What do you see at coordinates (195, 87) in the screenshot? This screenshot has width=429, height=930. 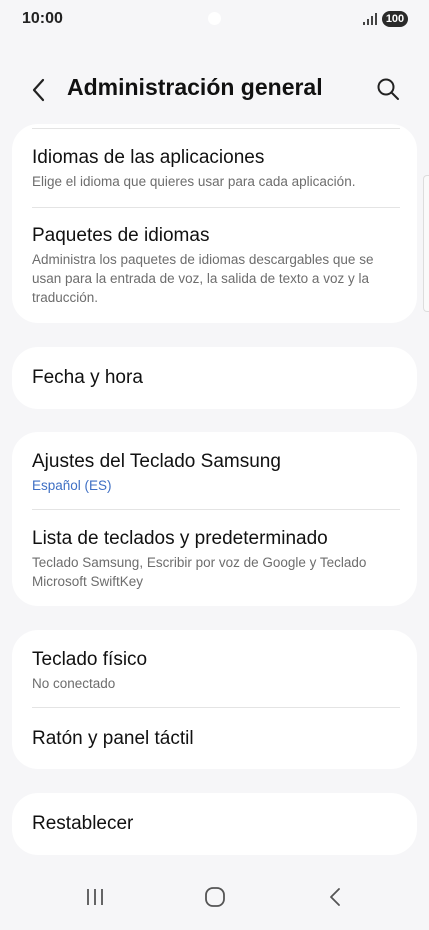 I see `page-title: Administración general` at bounding box center [195, 87].